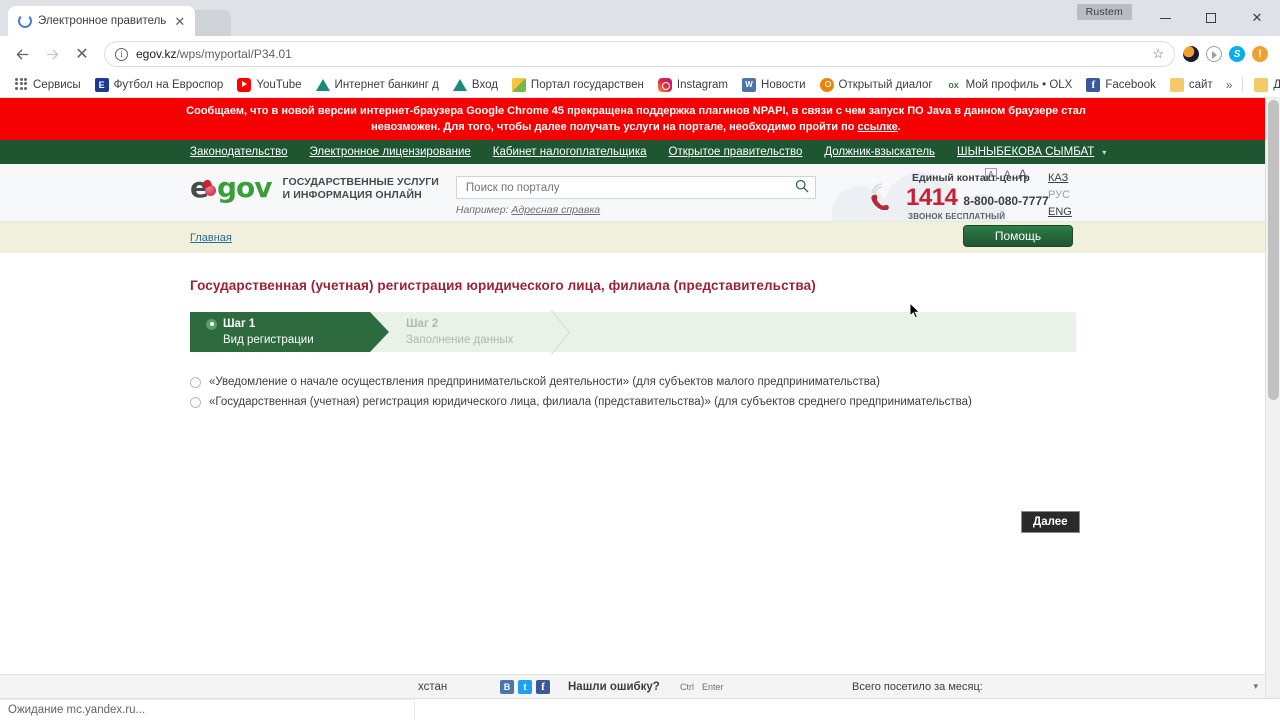  Describe the element at coordinates (57, 84) in the screenshot. I see `bookmark-label: Сервисы` at that location.